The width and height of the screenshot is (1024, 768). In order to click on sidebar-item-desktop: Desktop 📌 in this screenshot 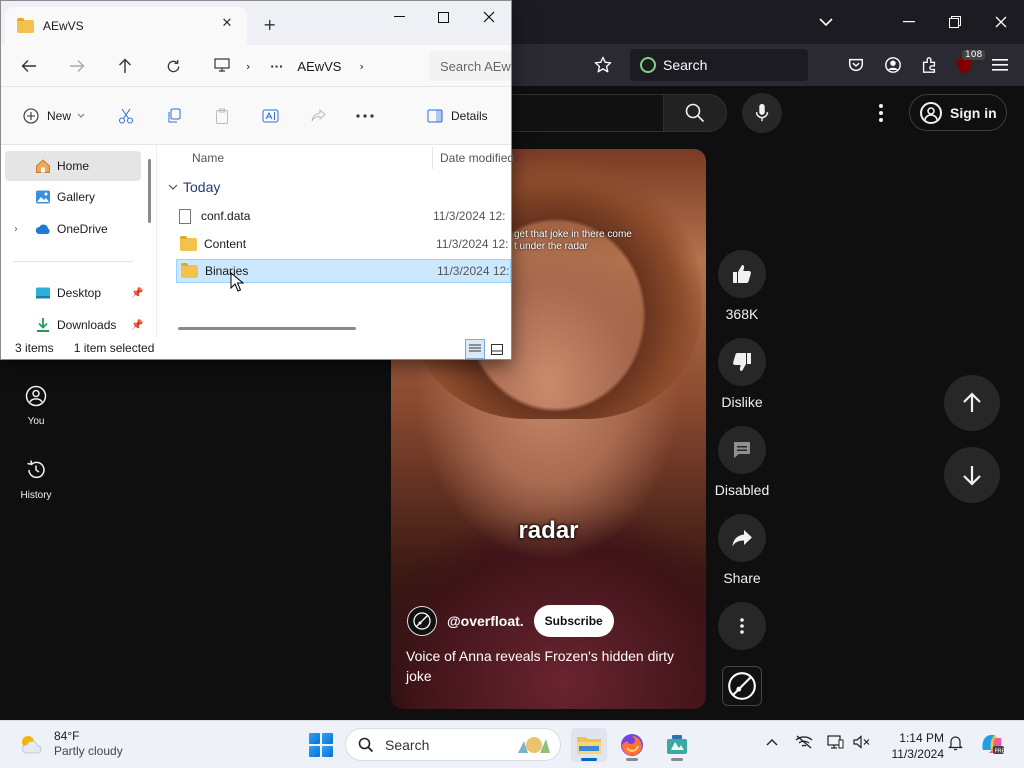, I will do `click(74, 293)`.